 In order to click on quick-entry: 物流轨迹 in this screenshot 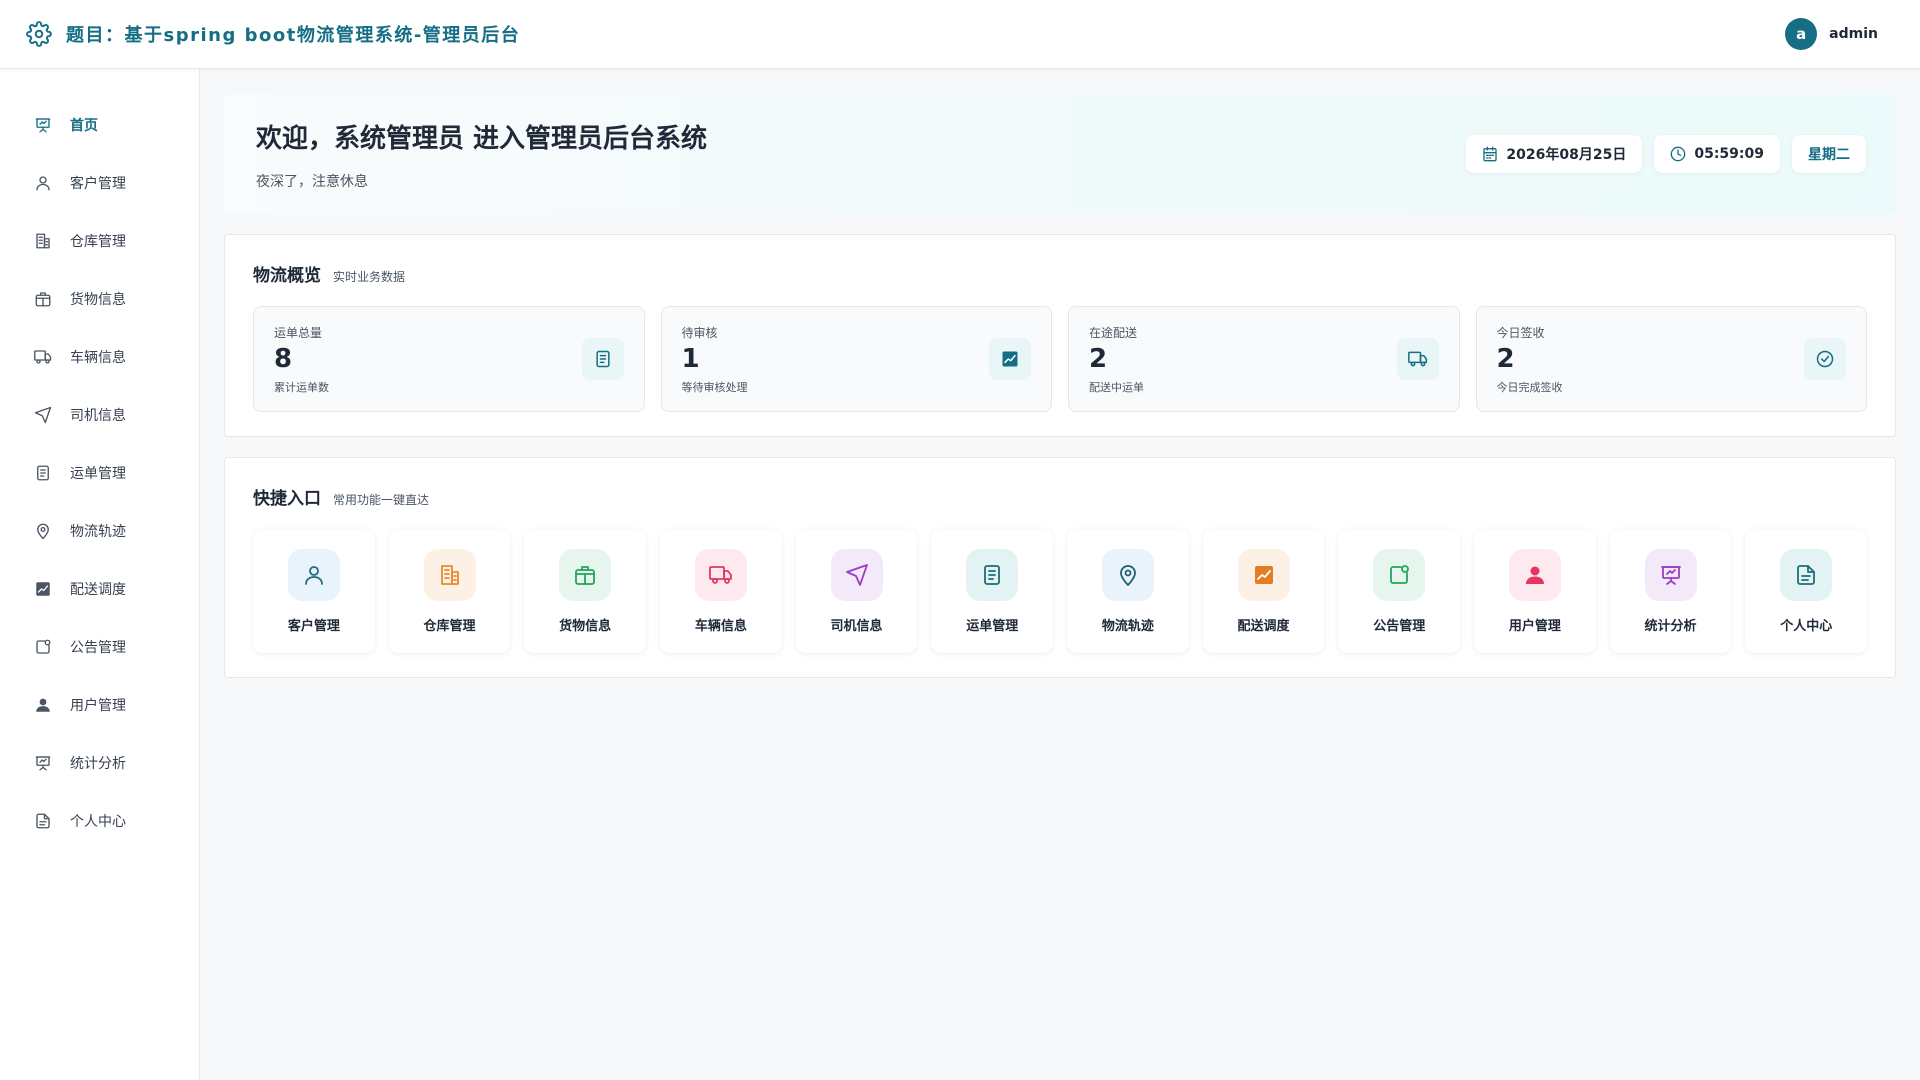, I will do `click(1128, 591)`.